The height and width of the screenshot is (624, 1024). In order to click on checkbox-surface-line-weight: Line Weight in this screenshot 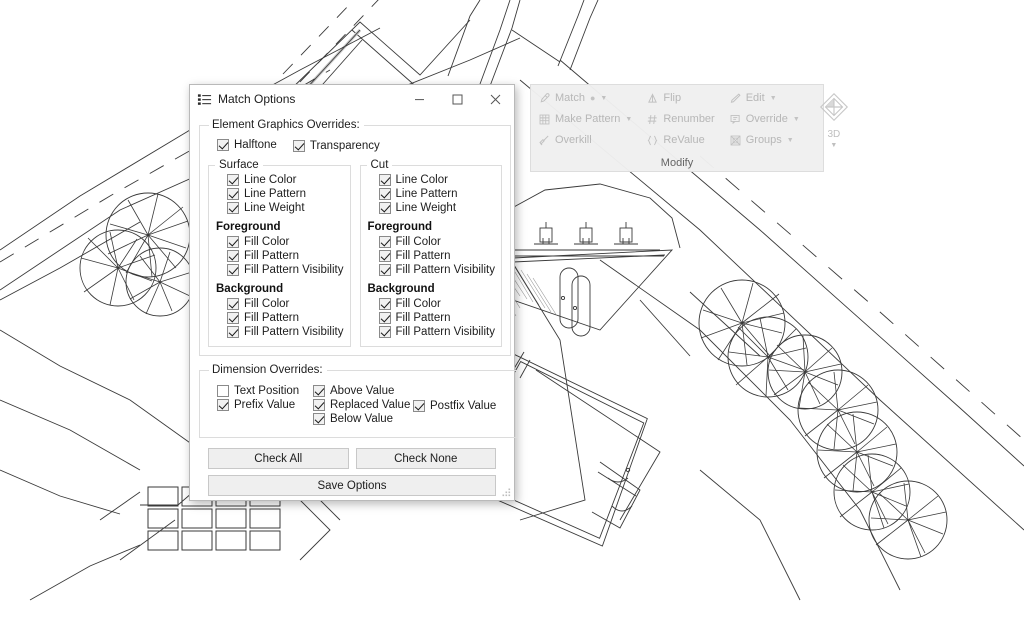, I will do `click(285, 207)`.